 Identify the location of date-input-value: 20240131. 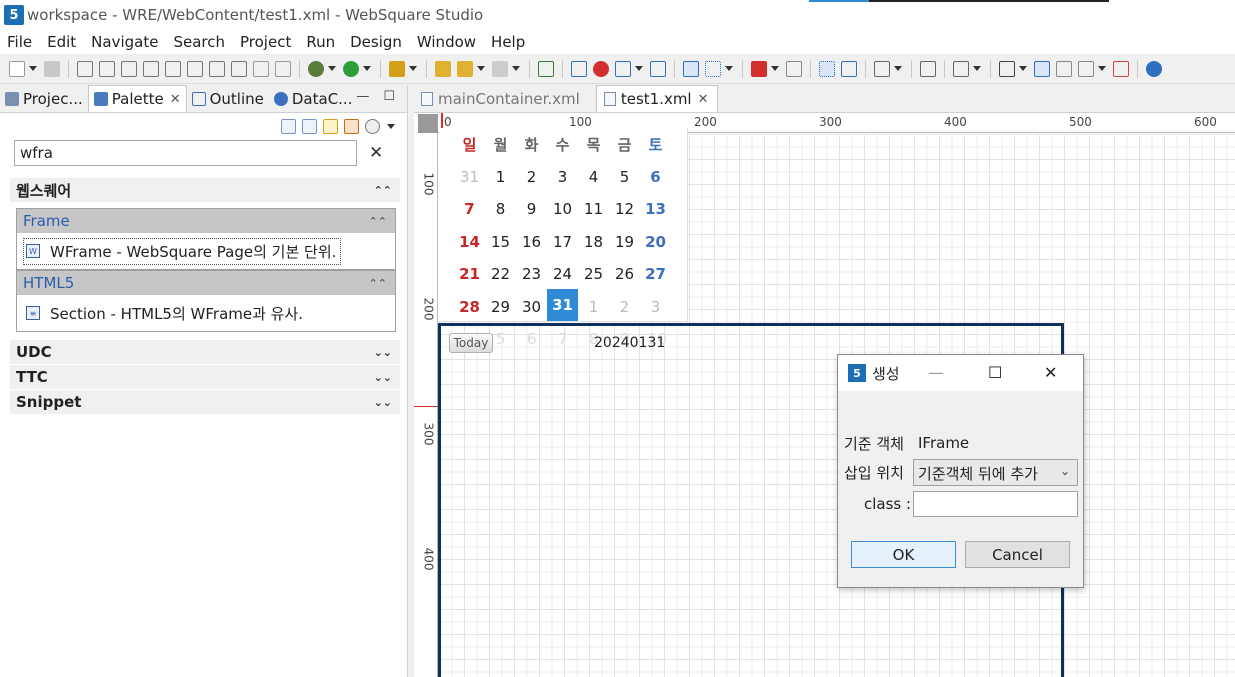
(629, 343).